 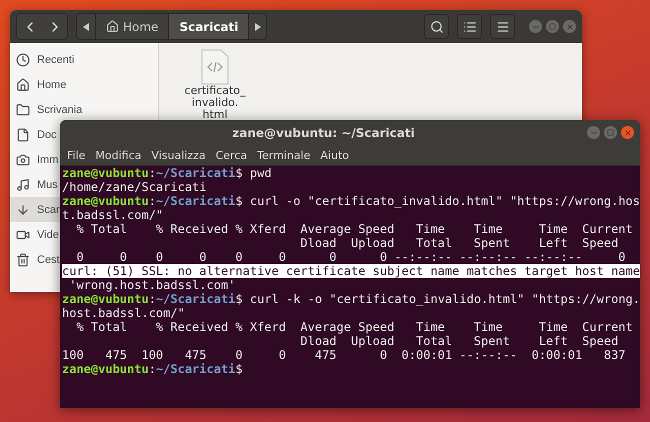 What do you see at coordinates (167, 173) in the screenshot?
I see `terminal-line: zane@vubuntu:~/Scaricati$ pwd` at bounding box center [167, 173].